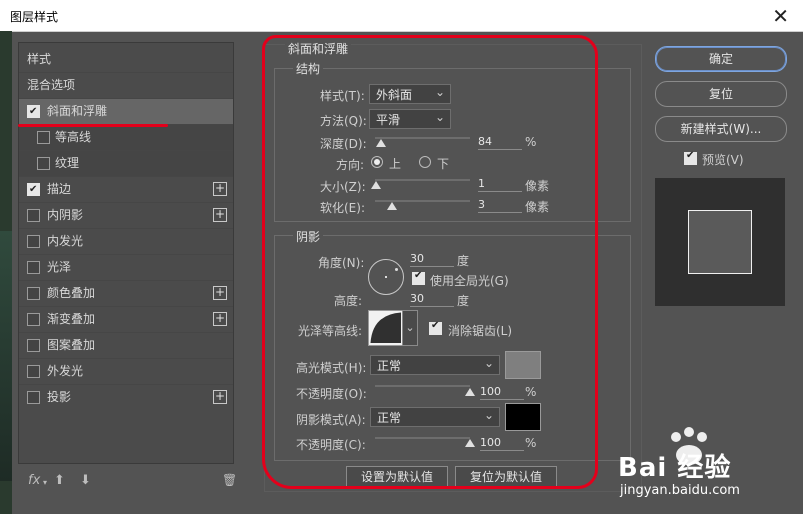 This screenshot has height=514, width=803. What do you see at coordinates (43, 137) in the screenshot?
I see `contour-checkbox` at bounding box center [43, 137].